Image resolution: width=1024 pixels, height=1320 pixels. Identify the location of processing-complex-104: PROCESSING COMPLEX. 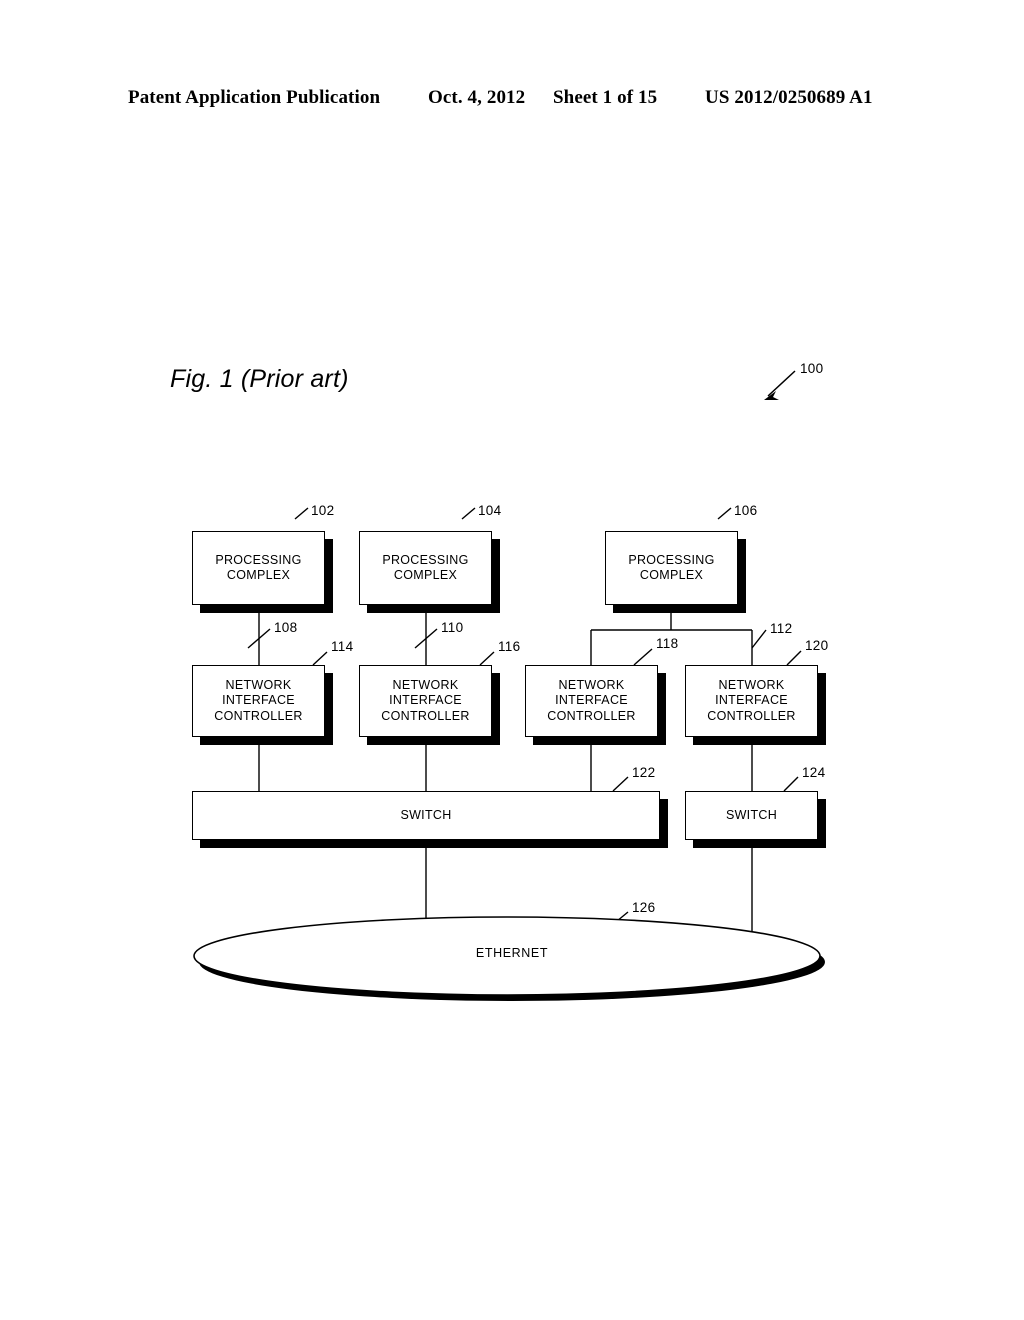
(425, 568).